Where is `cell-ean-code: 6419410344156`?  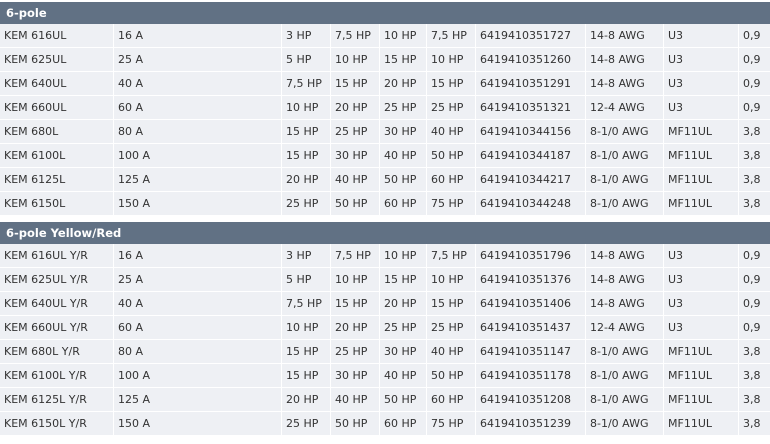 cell-ean-code: 6419410344156 is located at coordinates (530, 131).